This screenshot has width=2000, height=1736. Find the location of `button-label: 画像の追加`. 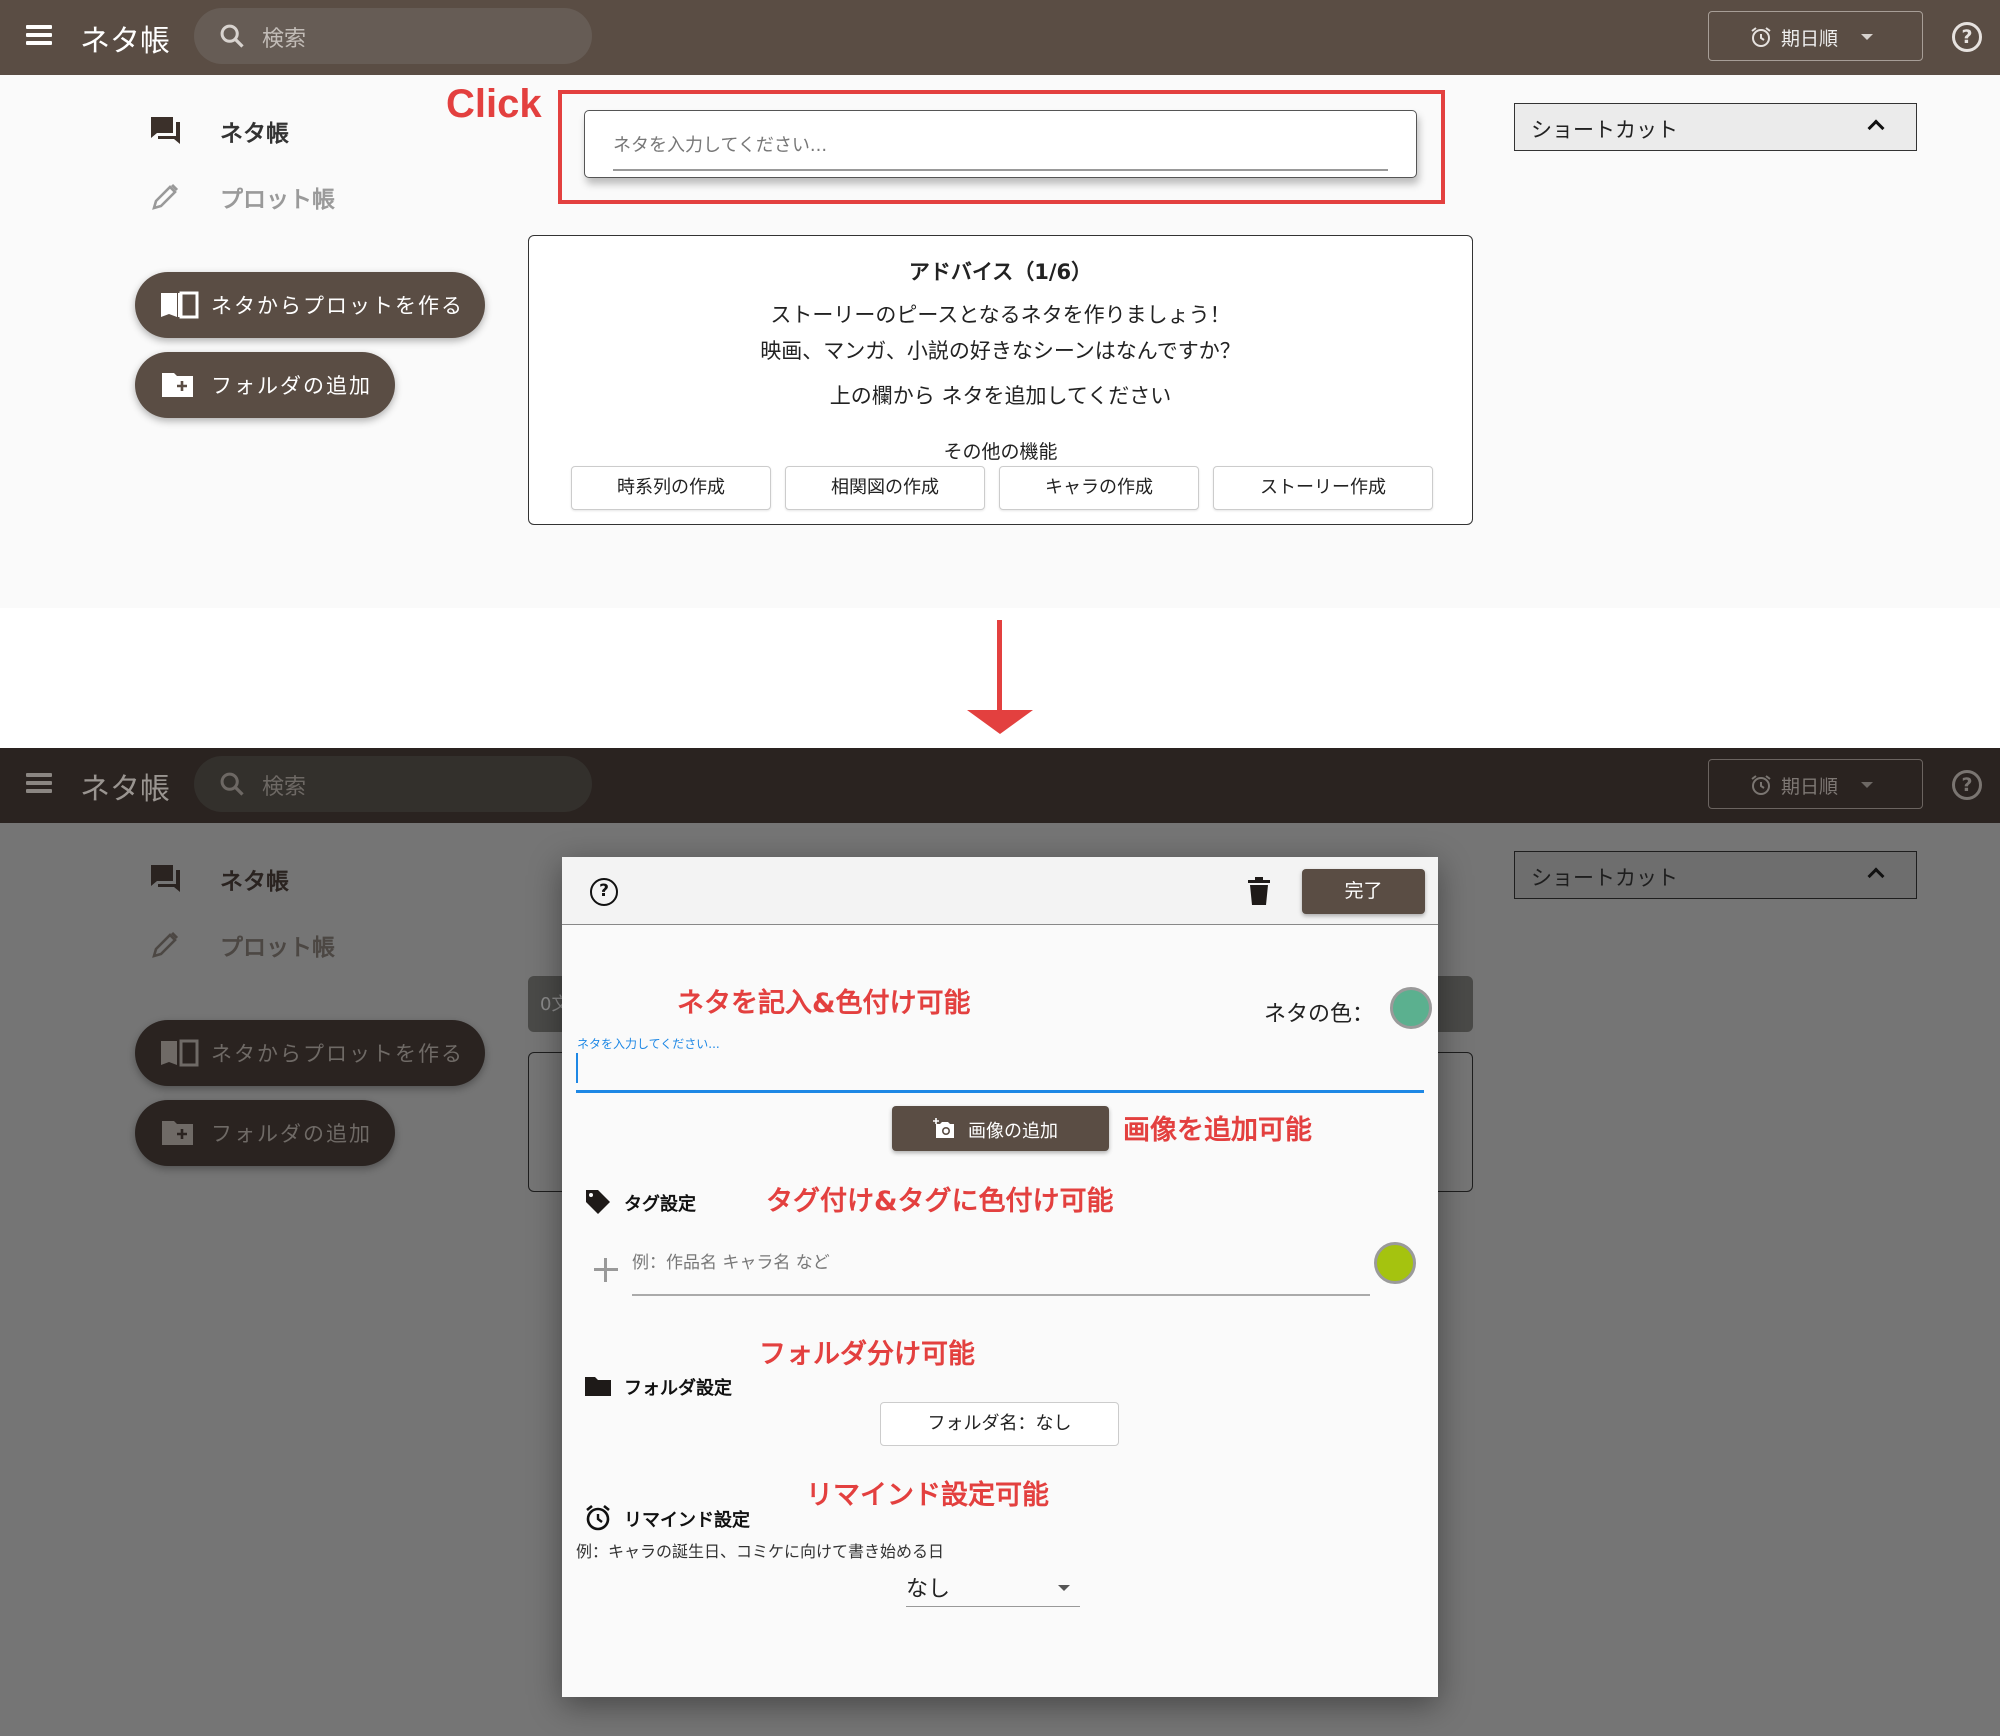

button-label: 画像の追加 is located at coordinates (1013, 1131).